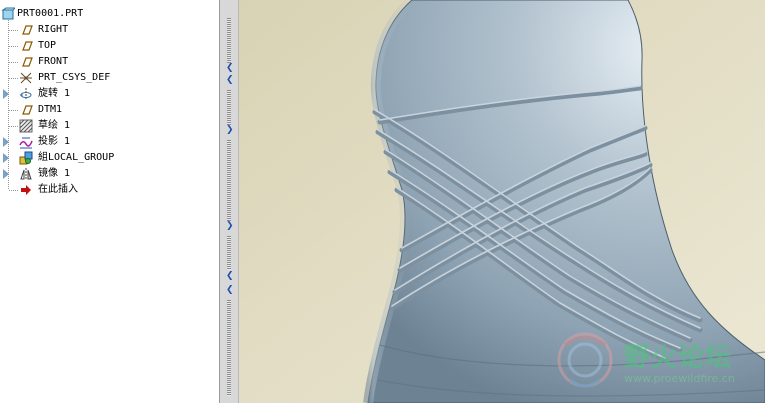 This screenshot has height=403, width=765. What do you see at coordinates (26, 94) in the screenshot?
I see `revolve-icon` at bounding box center [26, 94].